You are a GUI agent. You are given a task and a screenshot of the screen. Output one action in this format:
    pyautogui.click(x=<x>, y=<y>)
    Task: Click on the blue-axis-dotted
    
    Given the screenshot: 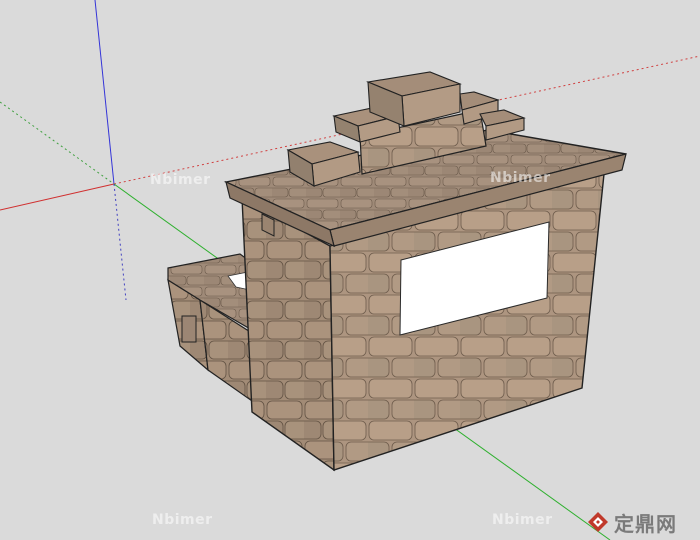 What is the action you would take?
    pyautogui.click(x=120, y=242)
    